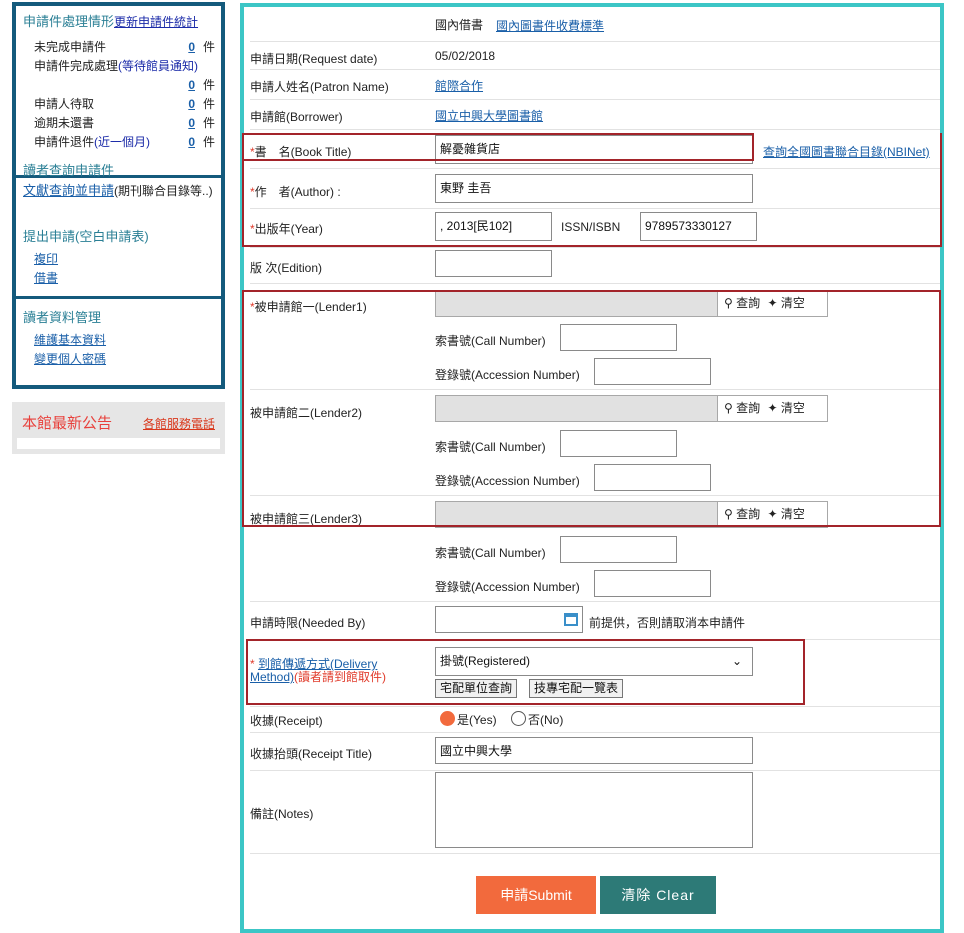 This screenshot has height=933, width=964. What do you see at coordinates (86, 236) in the screenshot?
I see `blank-form-title: 提出申請(空白申請表)` at bounding box center [86, 236].